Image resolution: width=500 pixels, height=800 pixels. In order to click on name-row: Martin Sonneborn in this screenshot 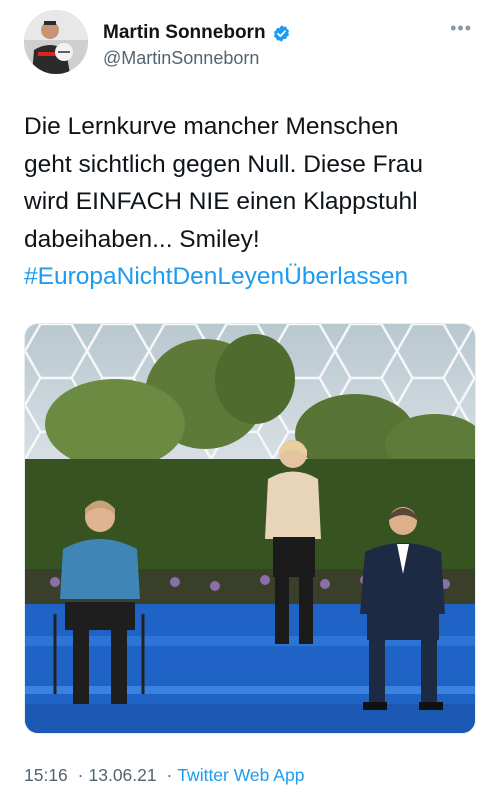, I will do `click(197, 33)`.